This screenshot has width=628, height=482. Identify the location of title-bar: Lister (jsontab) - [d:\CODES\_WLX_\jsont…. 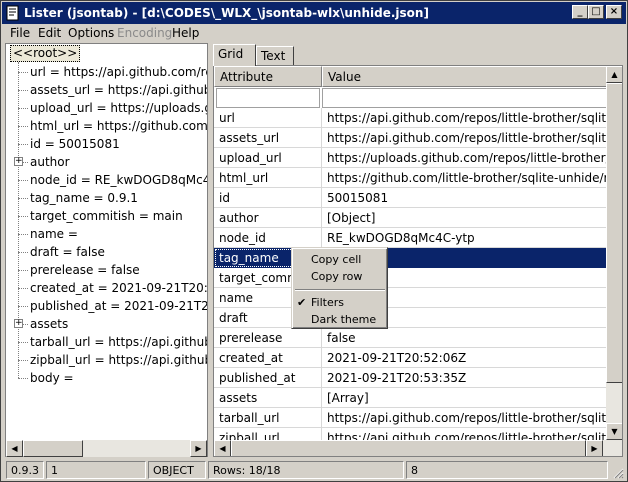
(314, 13).